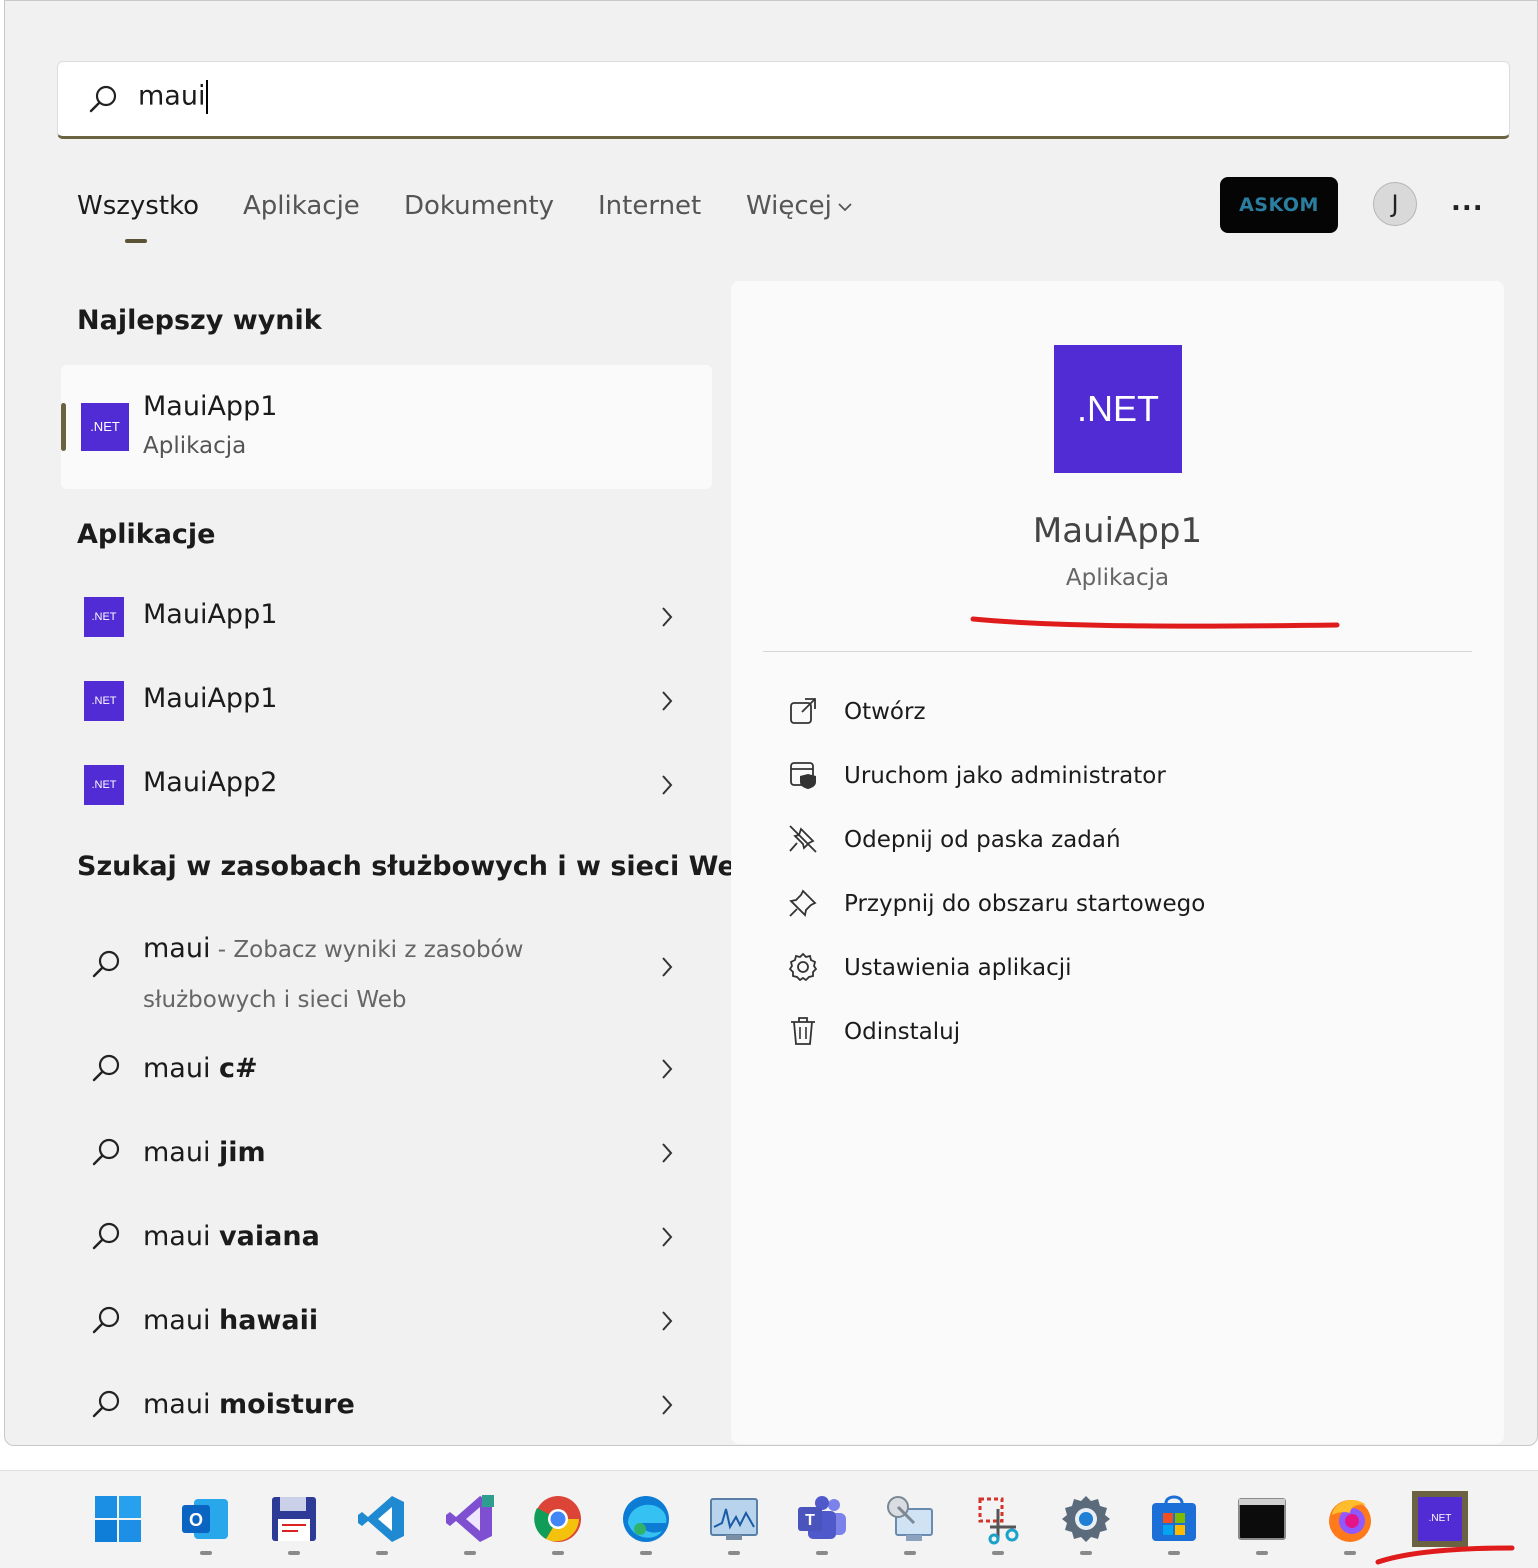 The image size is (1538, 1568). What do you see at coordinates (287, 1404) in the screenshot?
I see `web-suggestion-term: moisture` at bounding box center [287, 1404].